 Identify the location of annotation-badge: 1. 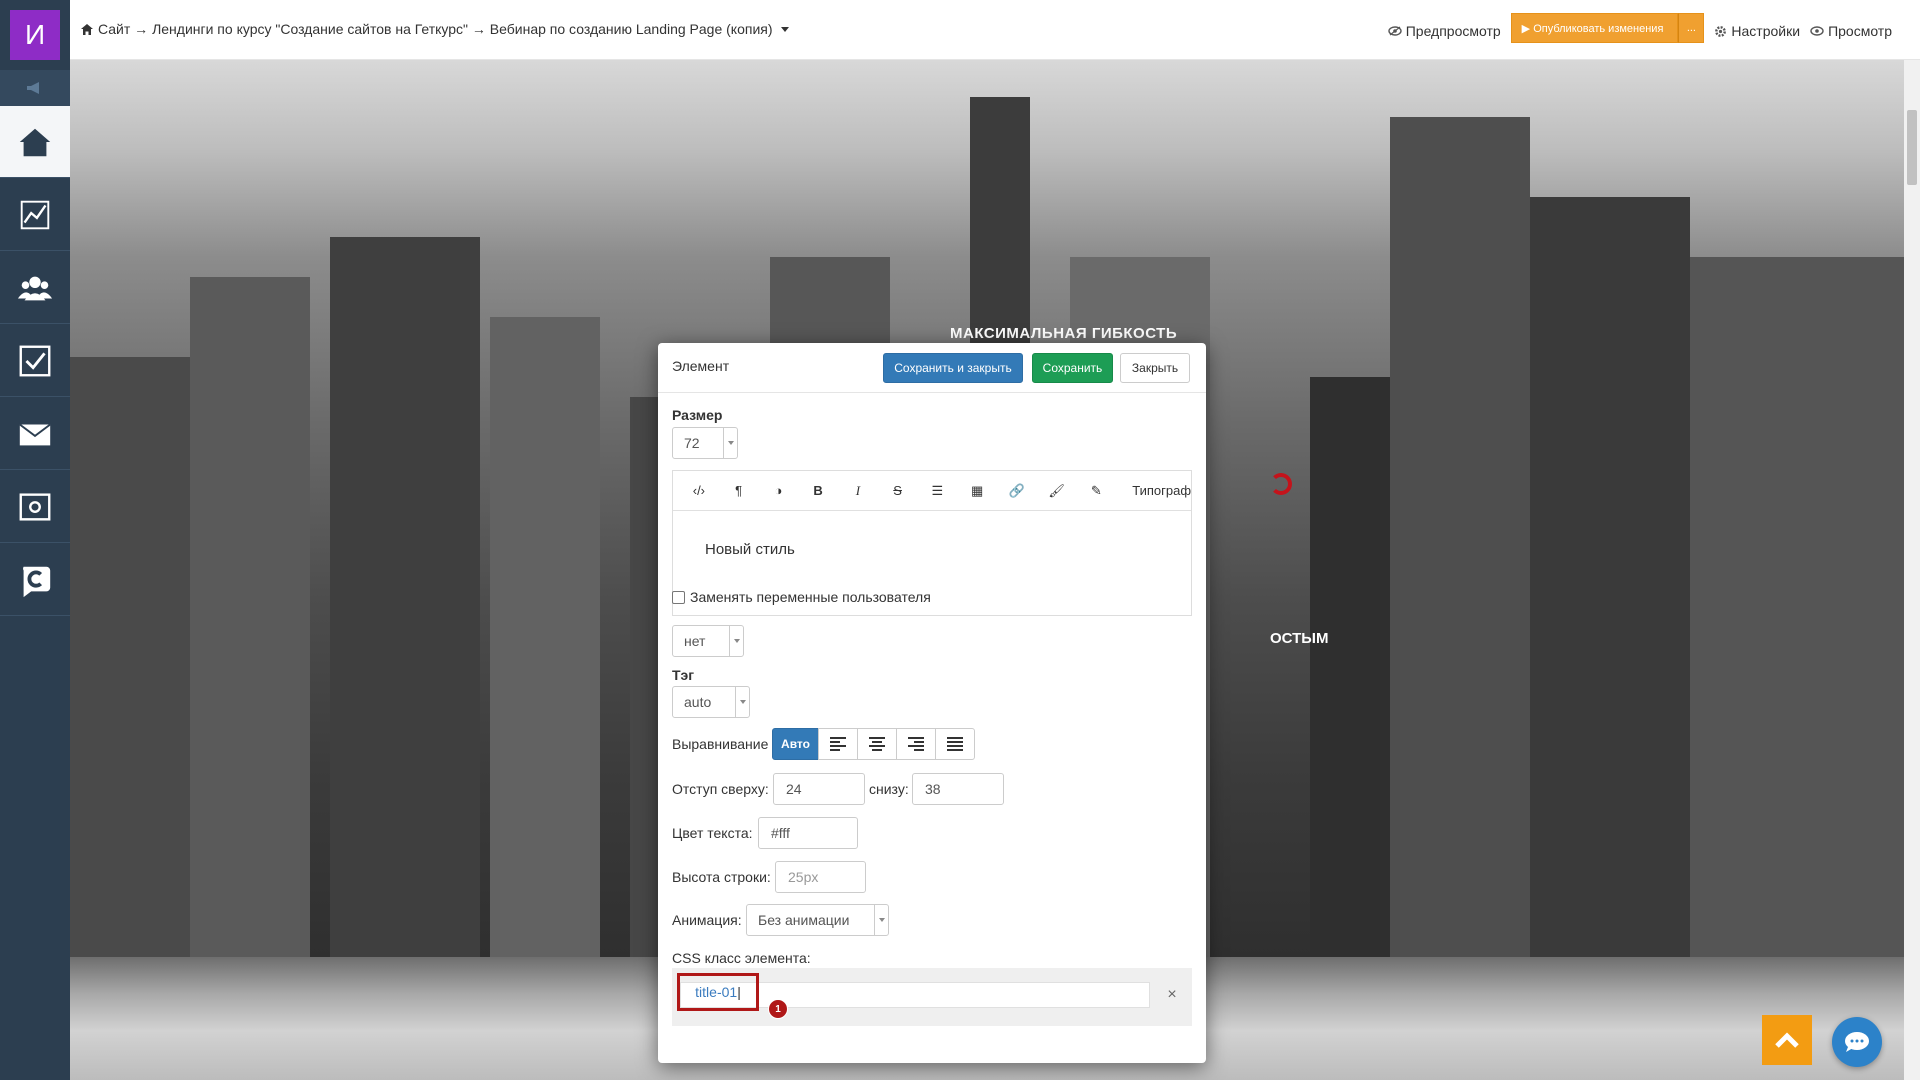
(778, 1009).